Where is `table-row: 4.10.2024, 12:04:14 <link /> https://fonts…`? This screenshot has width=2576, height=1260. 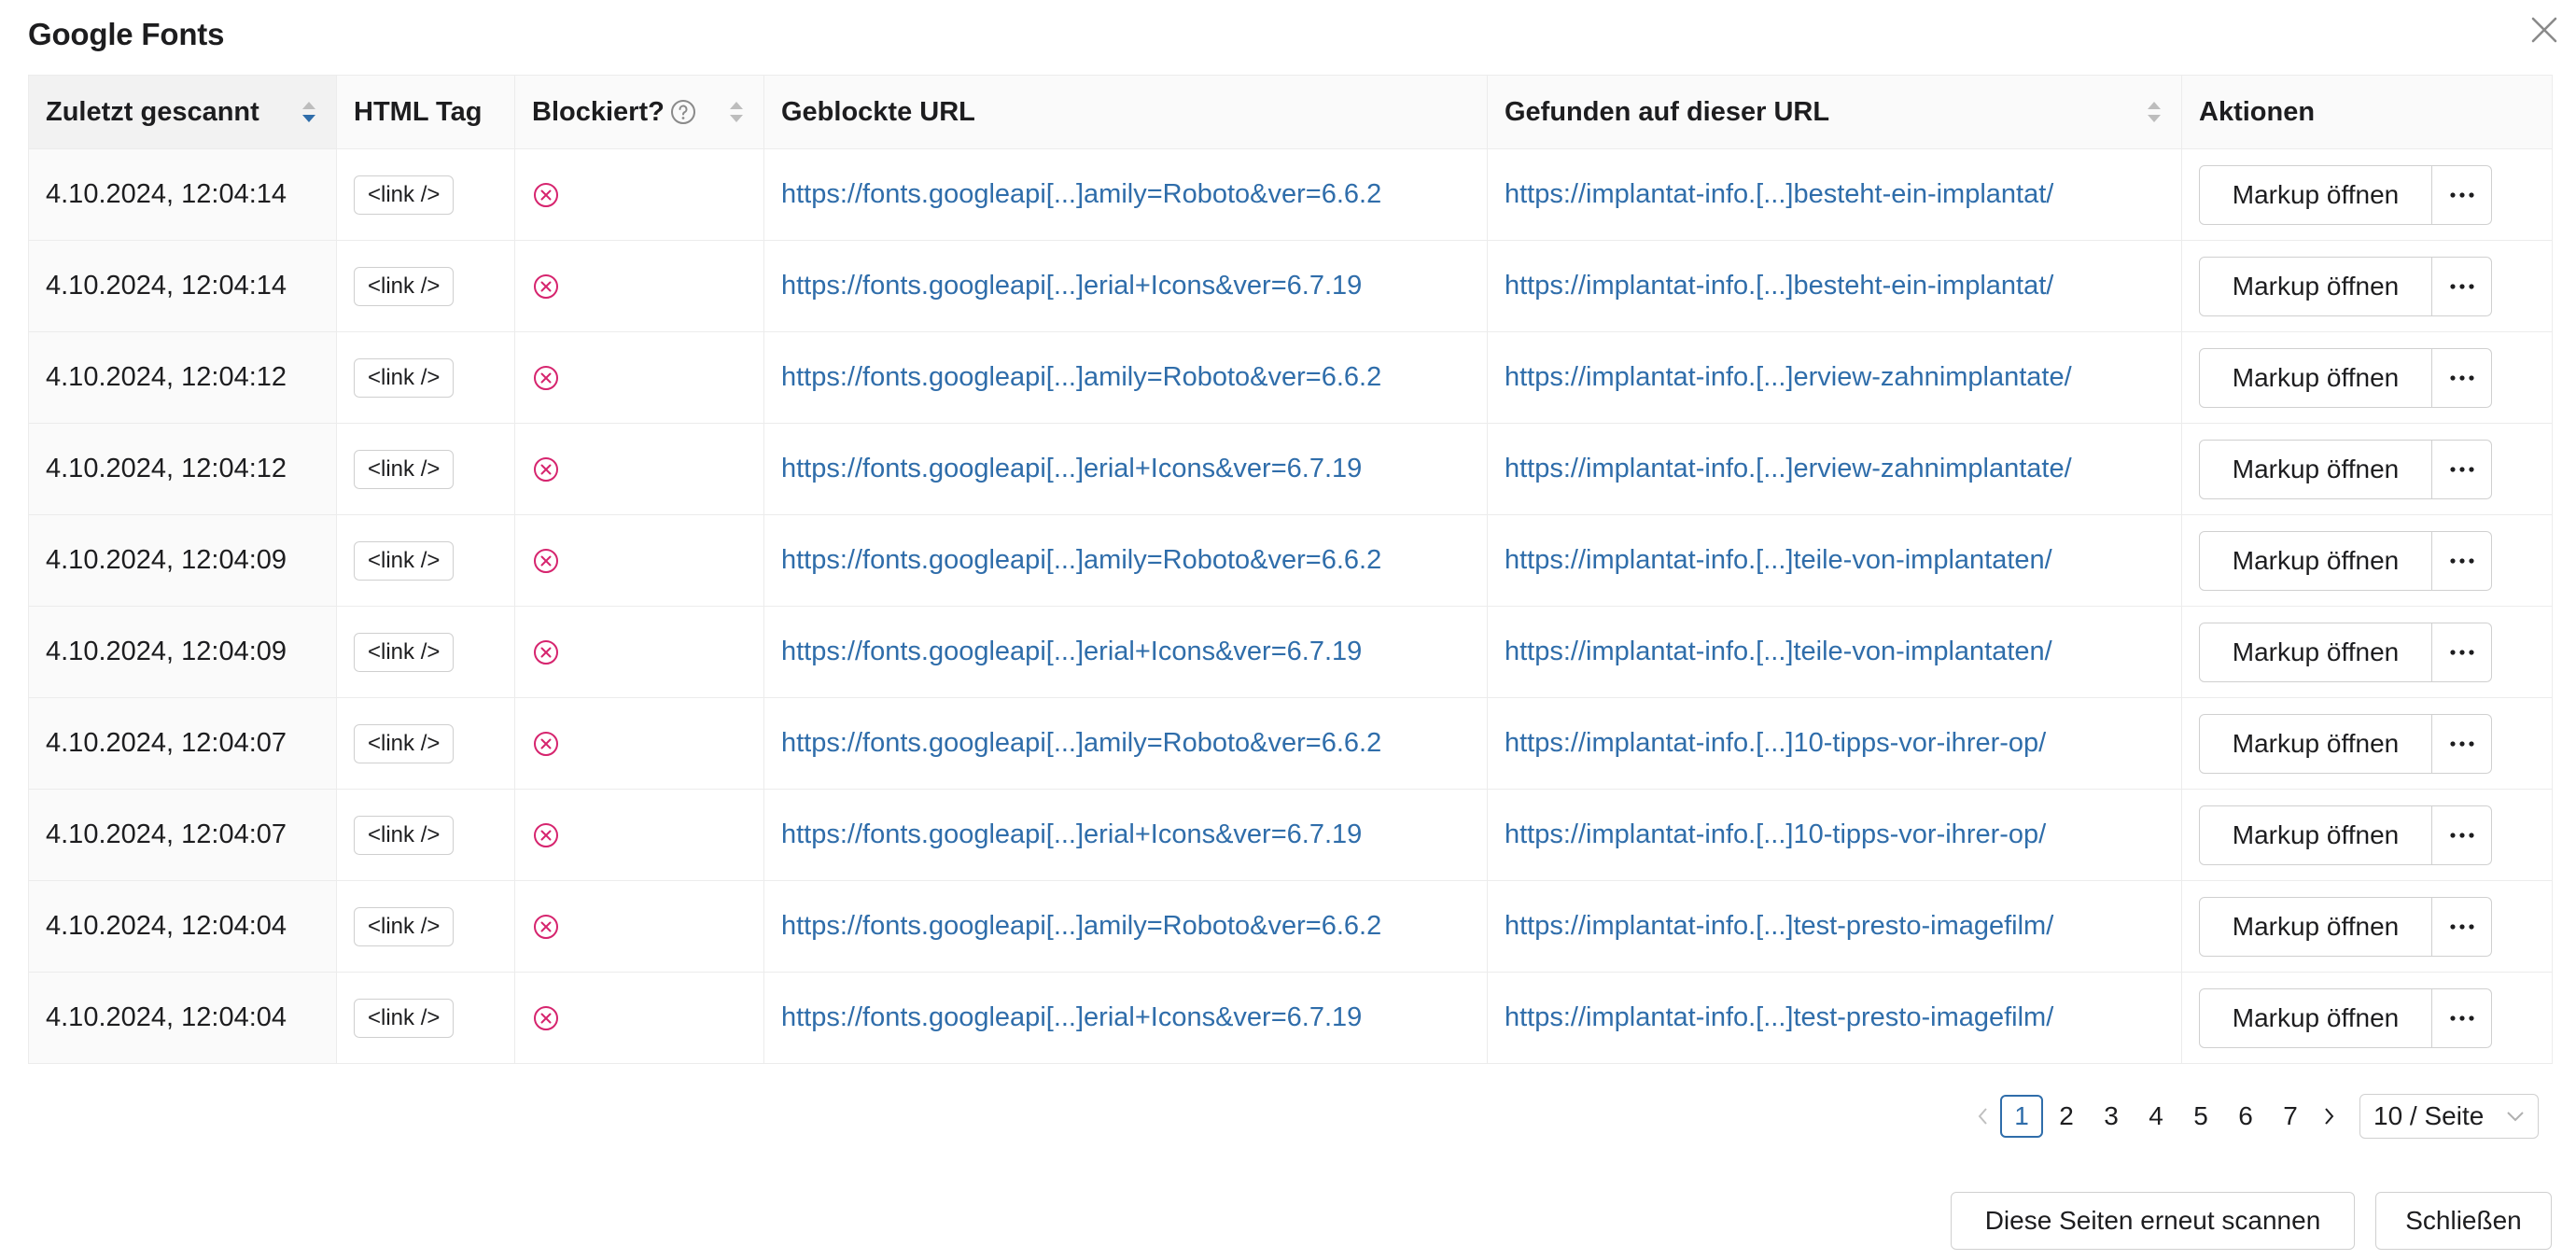 table-row: 4.10.2024, 12:04:14 <link /> https://fonts… is located at coordinates (1290, 286).